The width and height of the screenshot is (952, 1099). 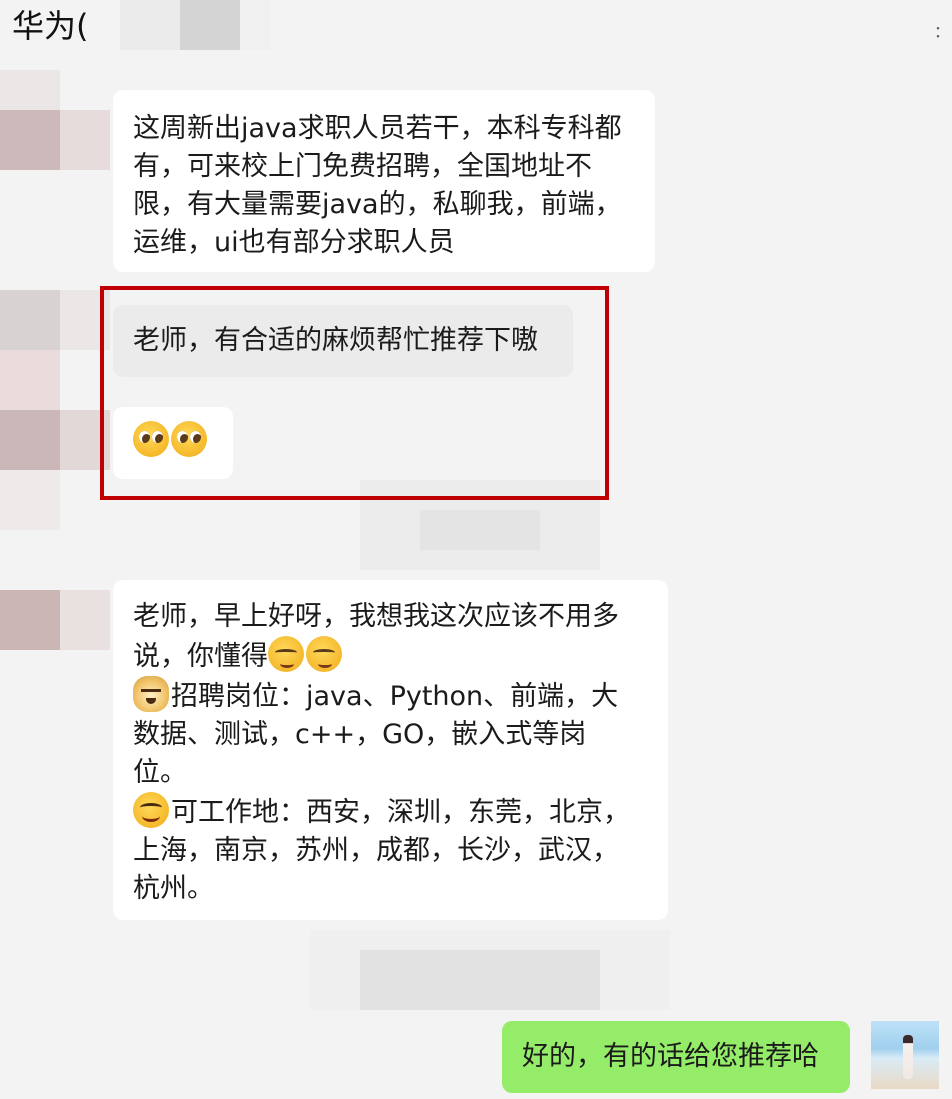 What do you see at coordinates (400, 812) in the screenshot?
I see `message-text: 可工作地：西安，深圳，东莞，北京，` at bounding box center [400, 812].